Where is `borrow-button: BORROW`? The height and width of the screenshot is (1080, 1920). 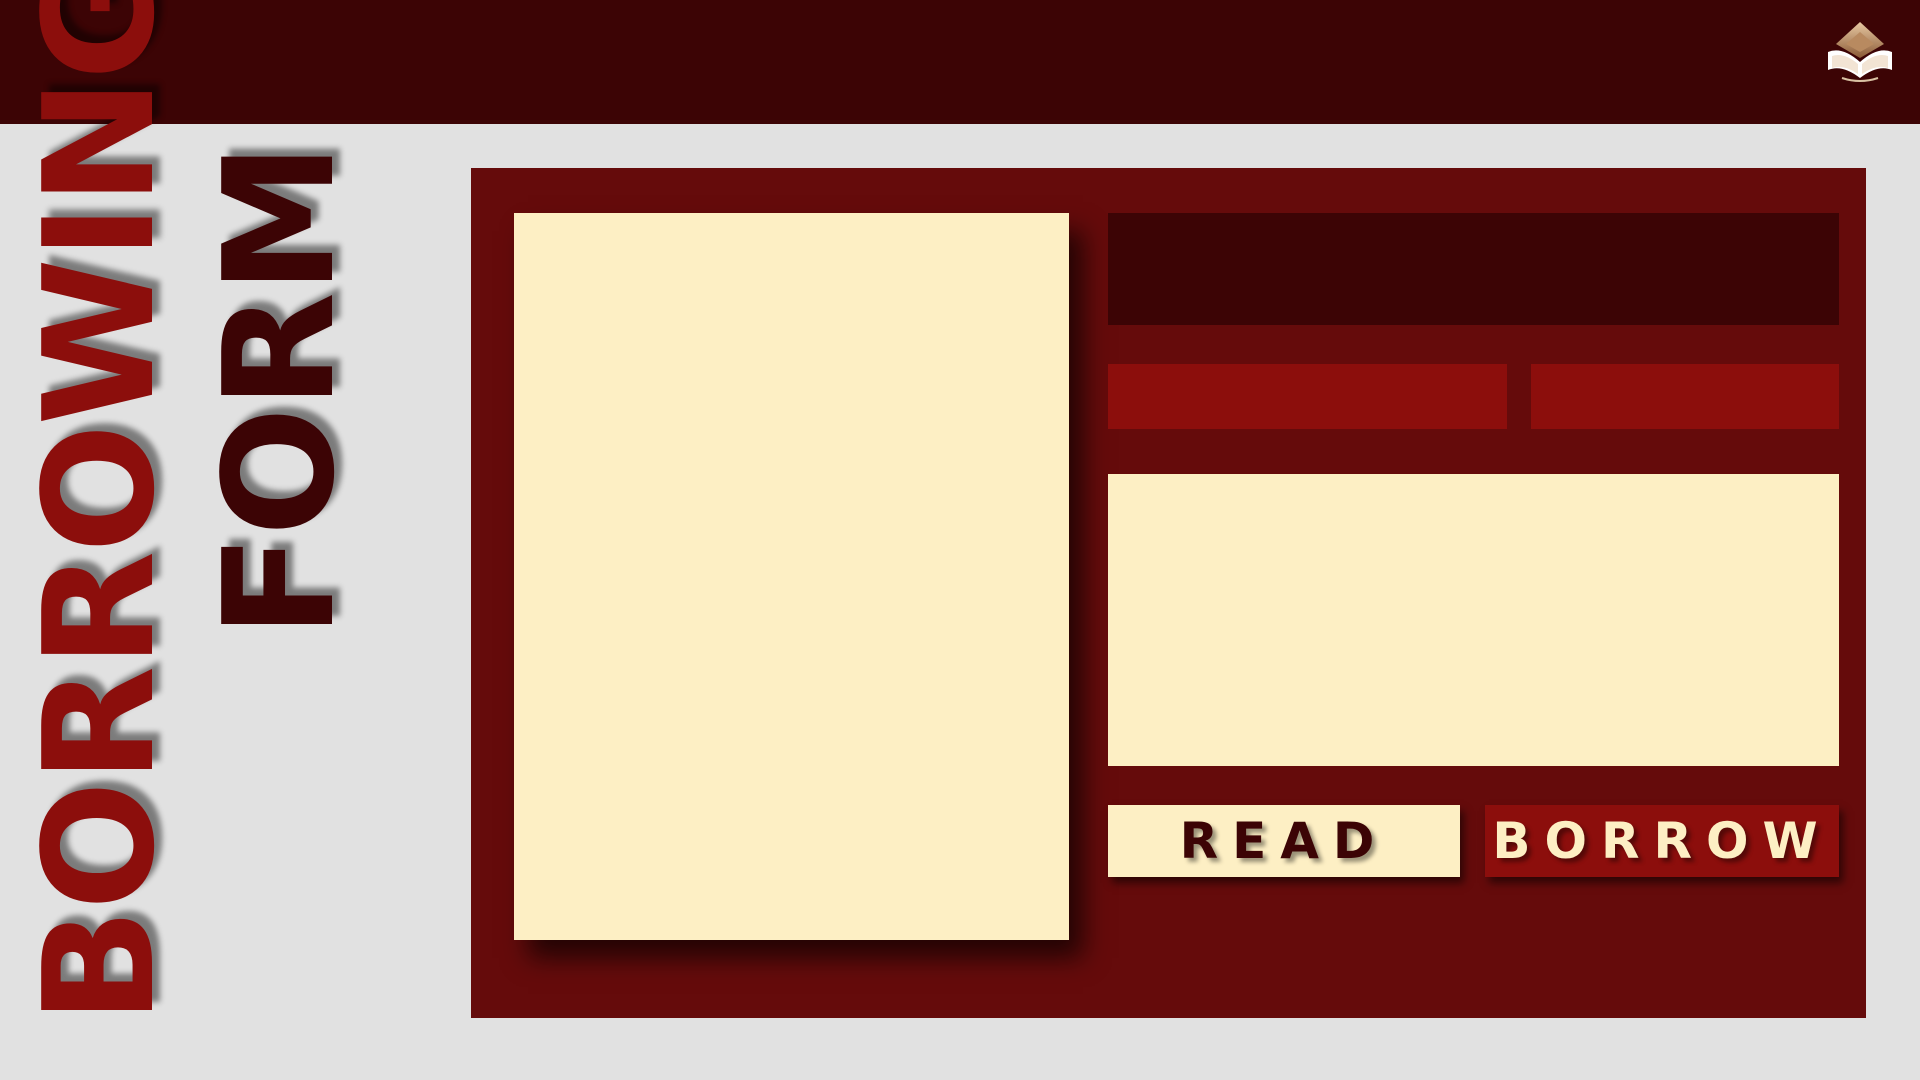 borrow-button: BORROW is located at coordinates (1662, 841).